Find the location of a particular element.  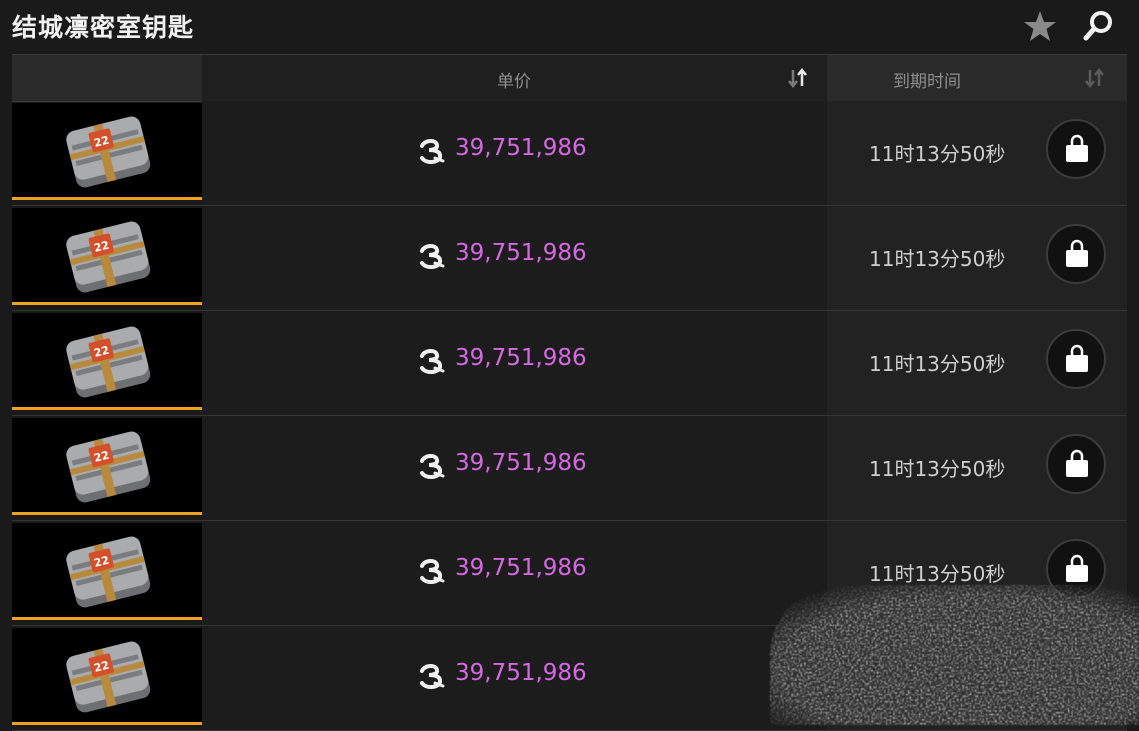

search-button is located at coordinates (1098, 26).